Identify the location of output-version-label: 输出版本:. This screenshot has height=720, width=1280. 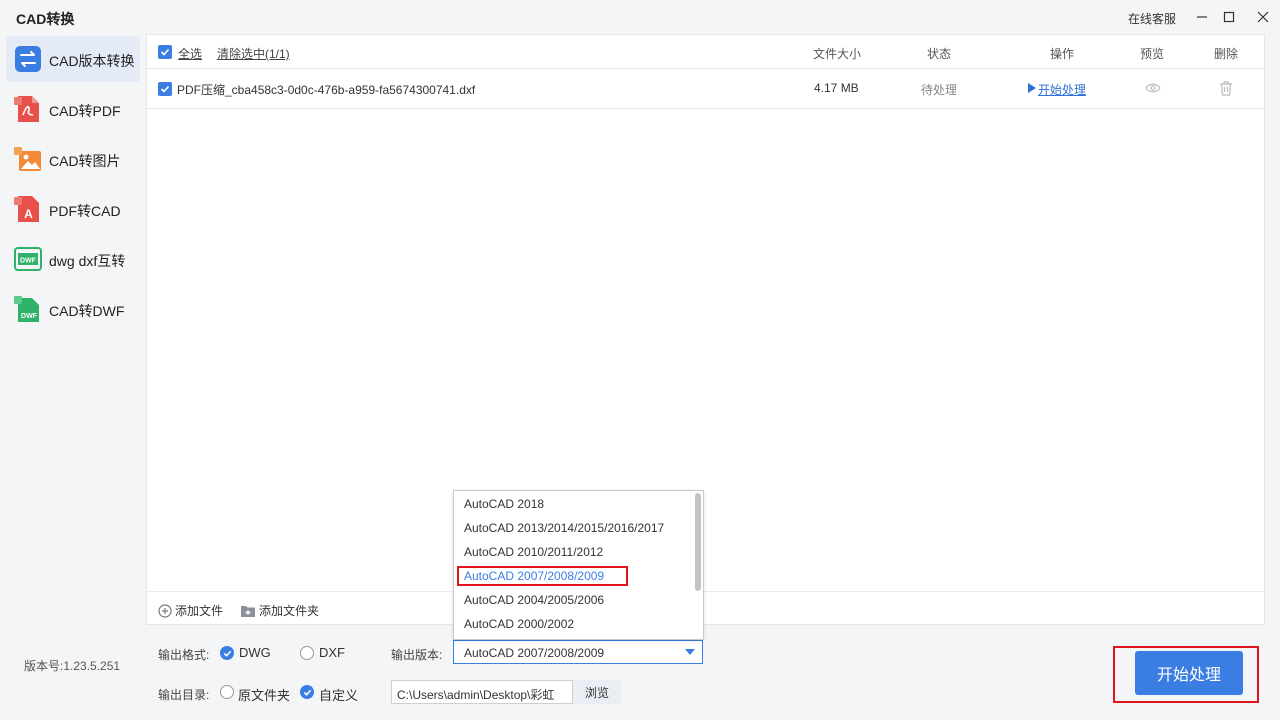
(417, 655).